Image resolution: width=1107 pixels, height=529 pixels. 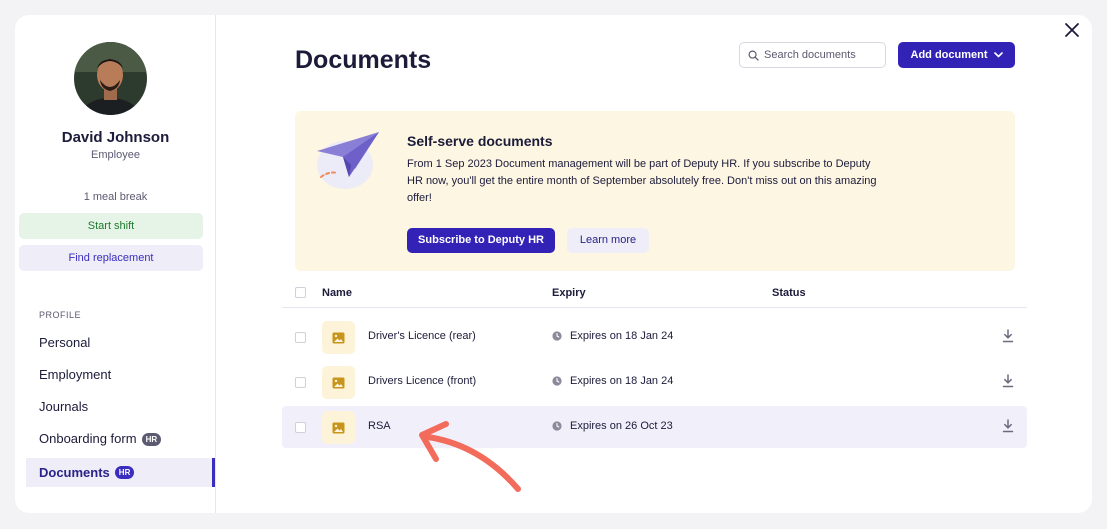 I want to click on search-box, so click(x=812, y=55).